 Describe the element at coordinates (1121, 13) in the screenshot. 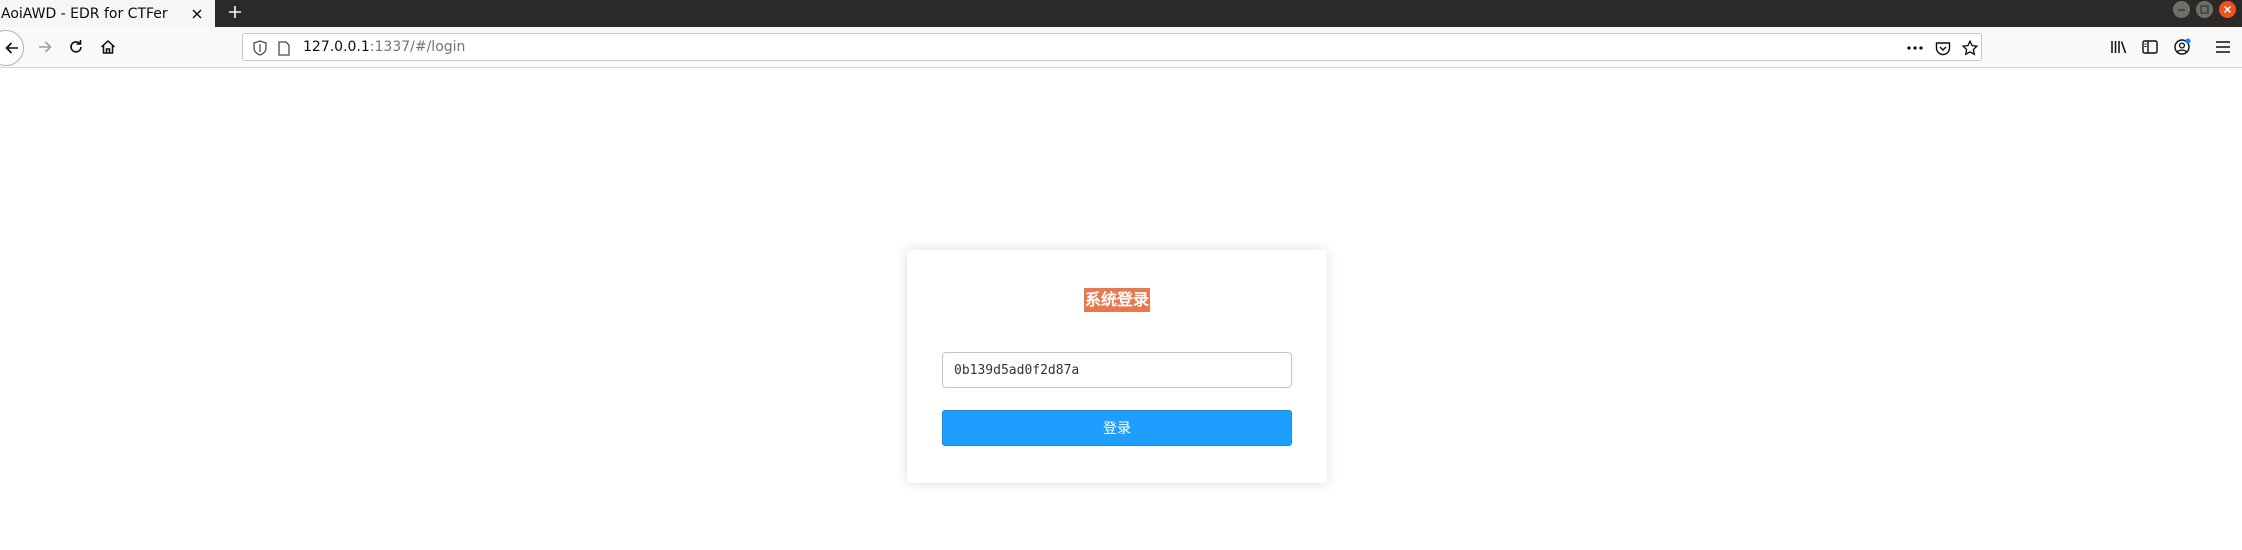

I see `tab-strip: AoiAWD - EDR for CTFer` at that location.